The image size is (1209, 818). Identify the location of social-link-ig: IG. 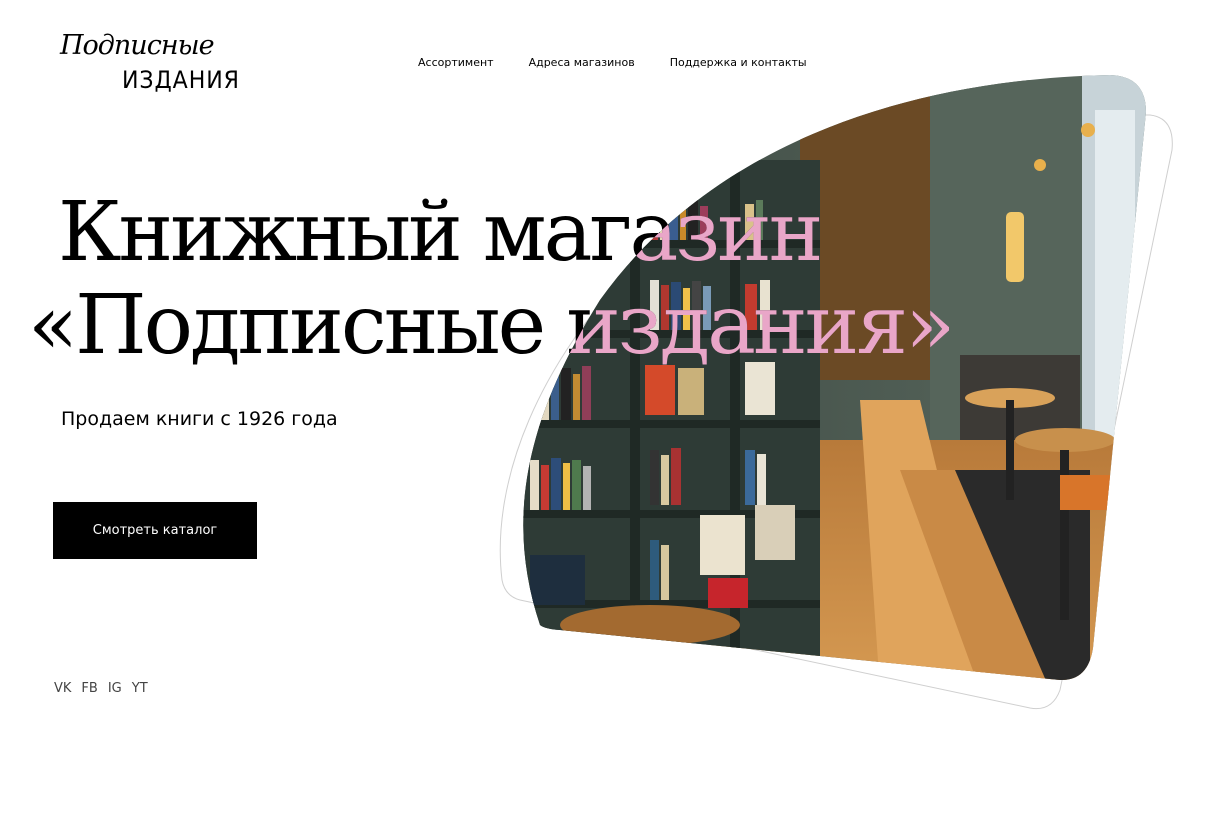
(115, 688).